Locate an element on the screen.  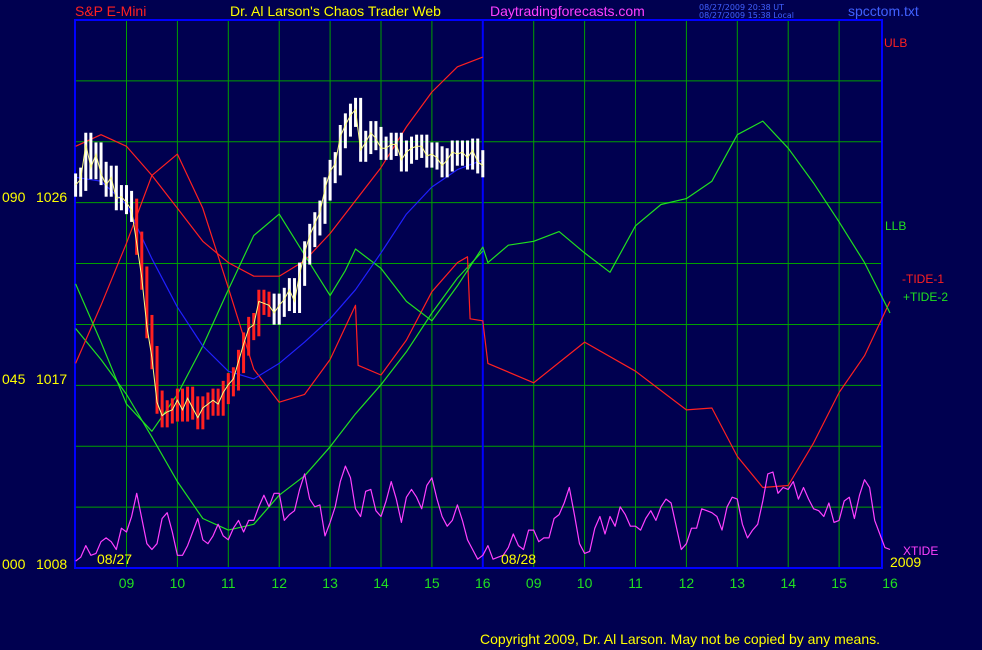
y-label-price-1017: 1017 is located at coordinates (52, 379).